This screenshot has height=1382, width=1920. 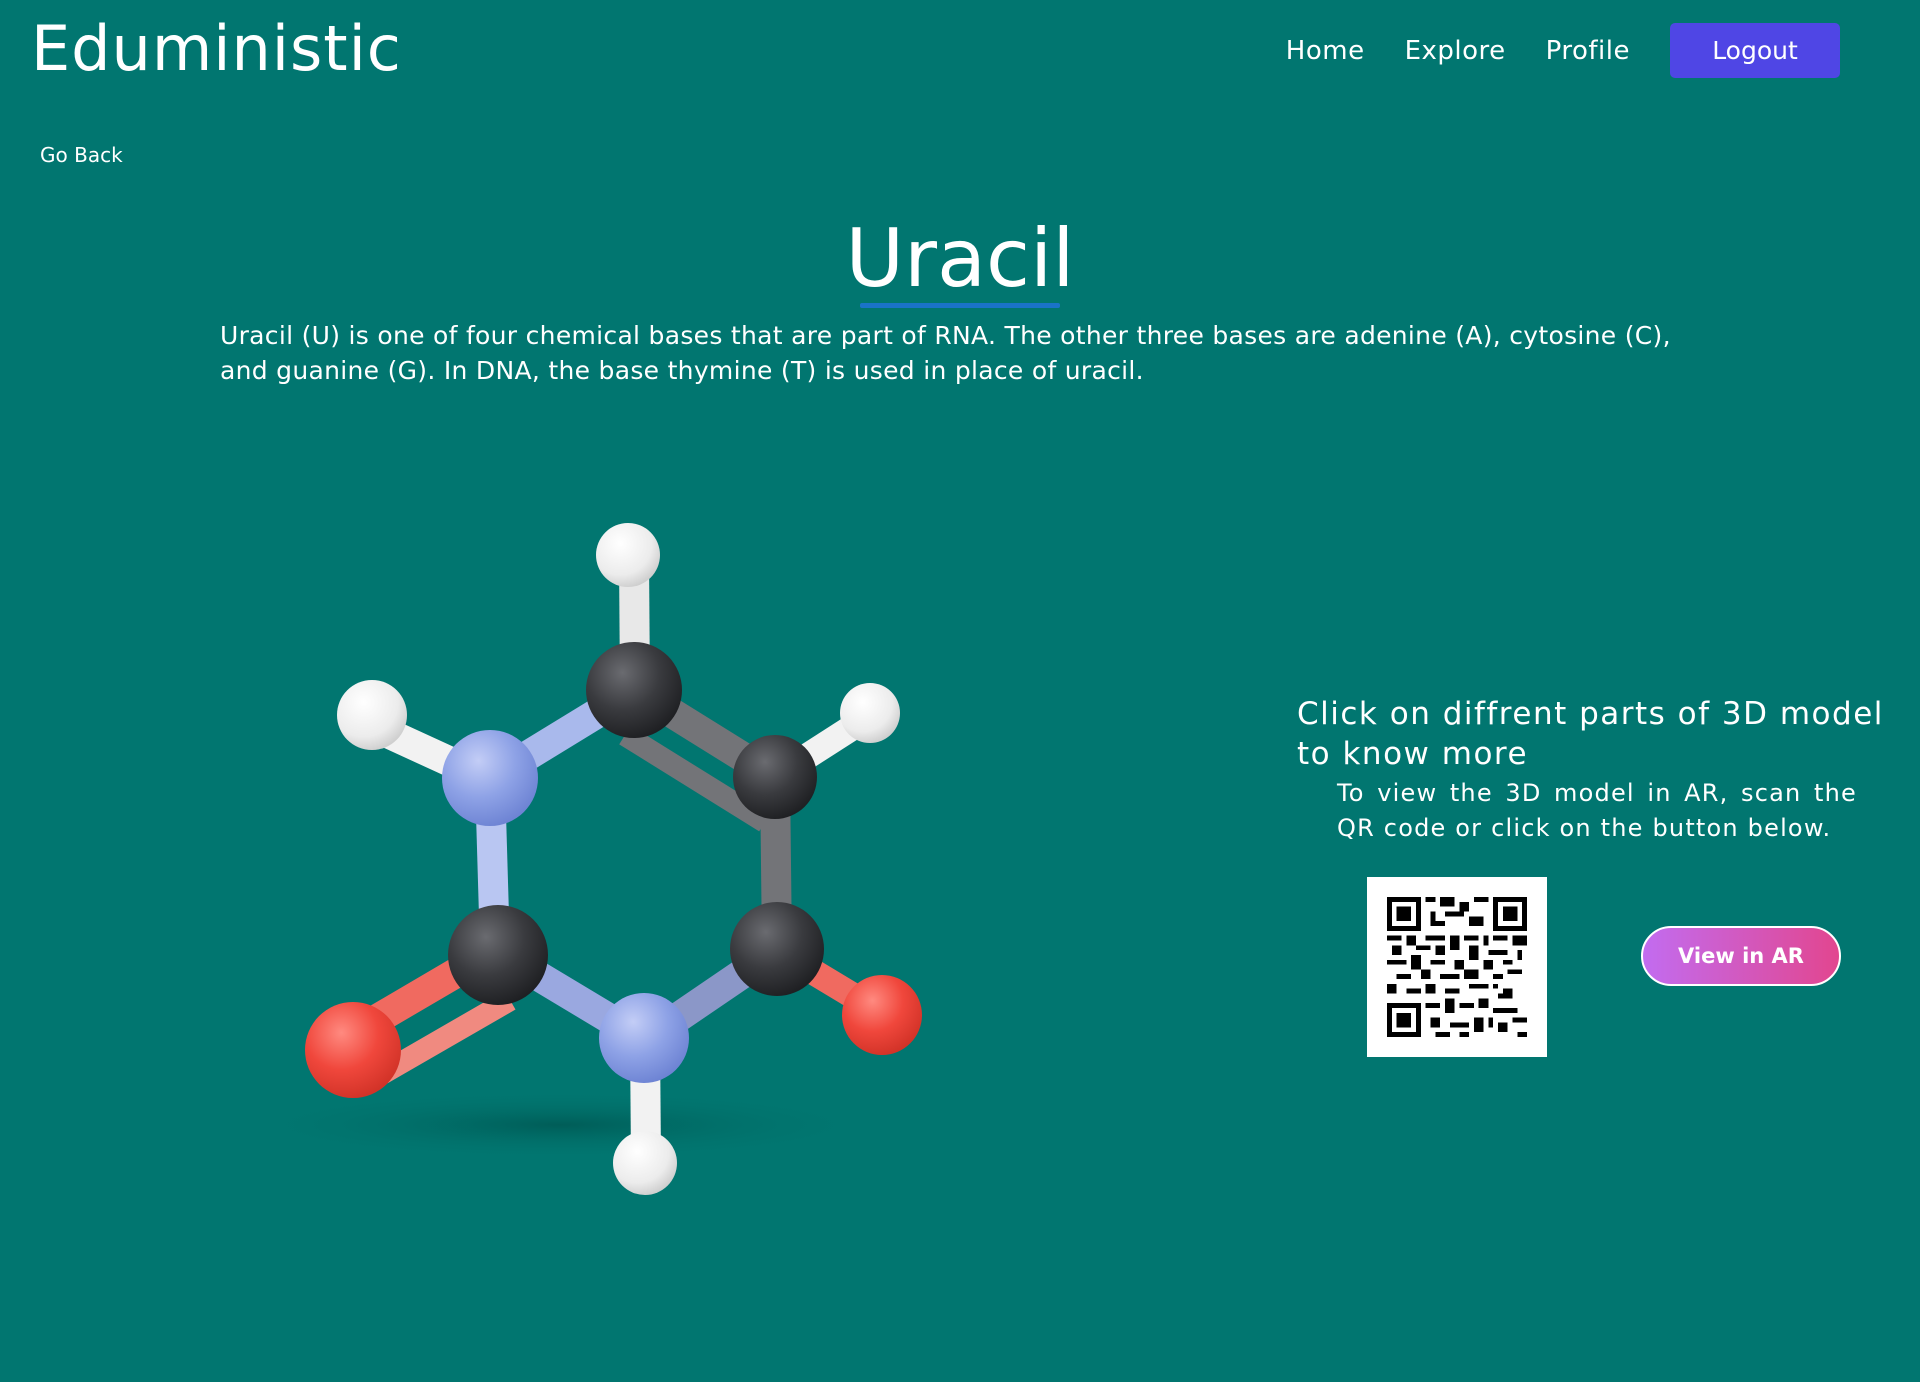 I want to click on nav-profile-link: Profile, so click(x=1588, y=51).